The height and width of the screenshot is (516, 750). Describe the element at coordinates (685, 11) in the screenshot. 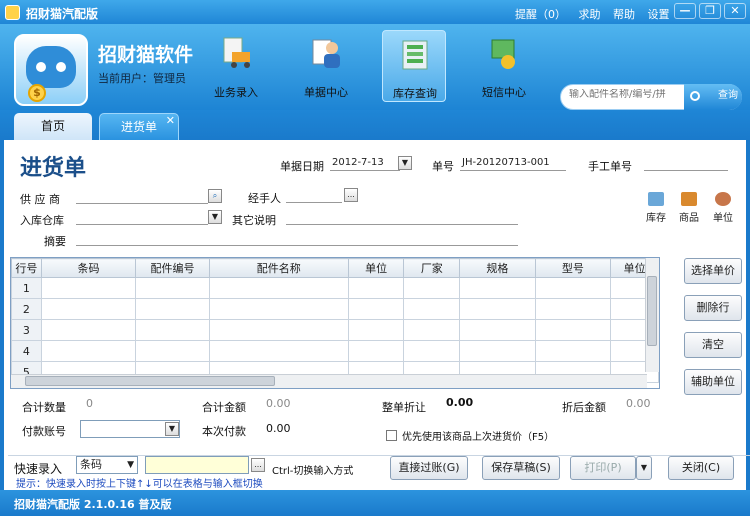

I see `minimize-button: —` at that location.